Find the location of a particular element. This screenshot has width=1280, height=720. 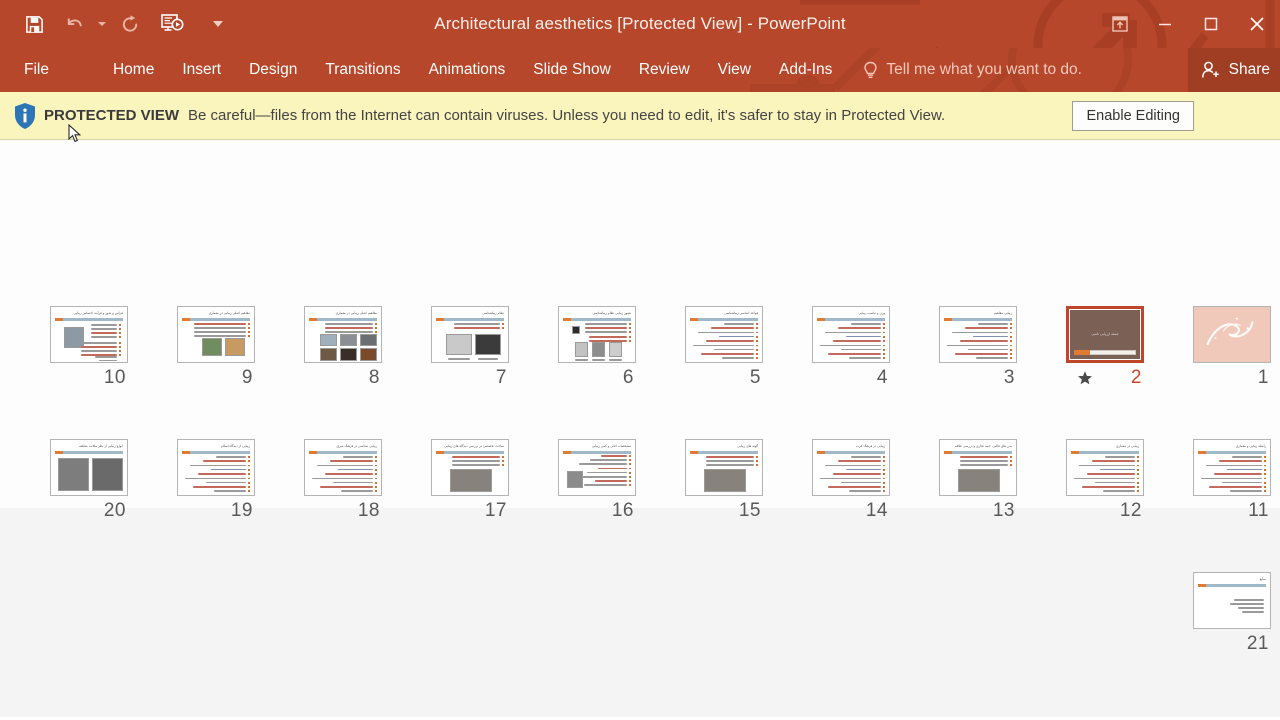

thumbnail-canvas: زیبایی در فرهنگ غرب is located at coordinates (851, 467).